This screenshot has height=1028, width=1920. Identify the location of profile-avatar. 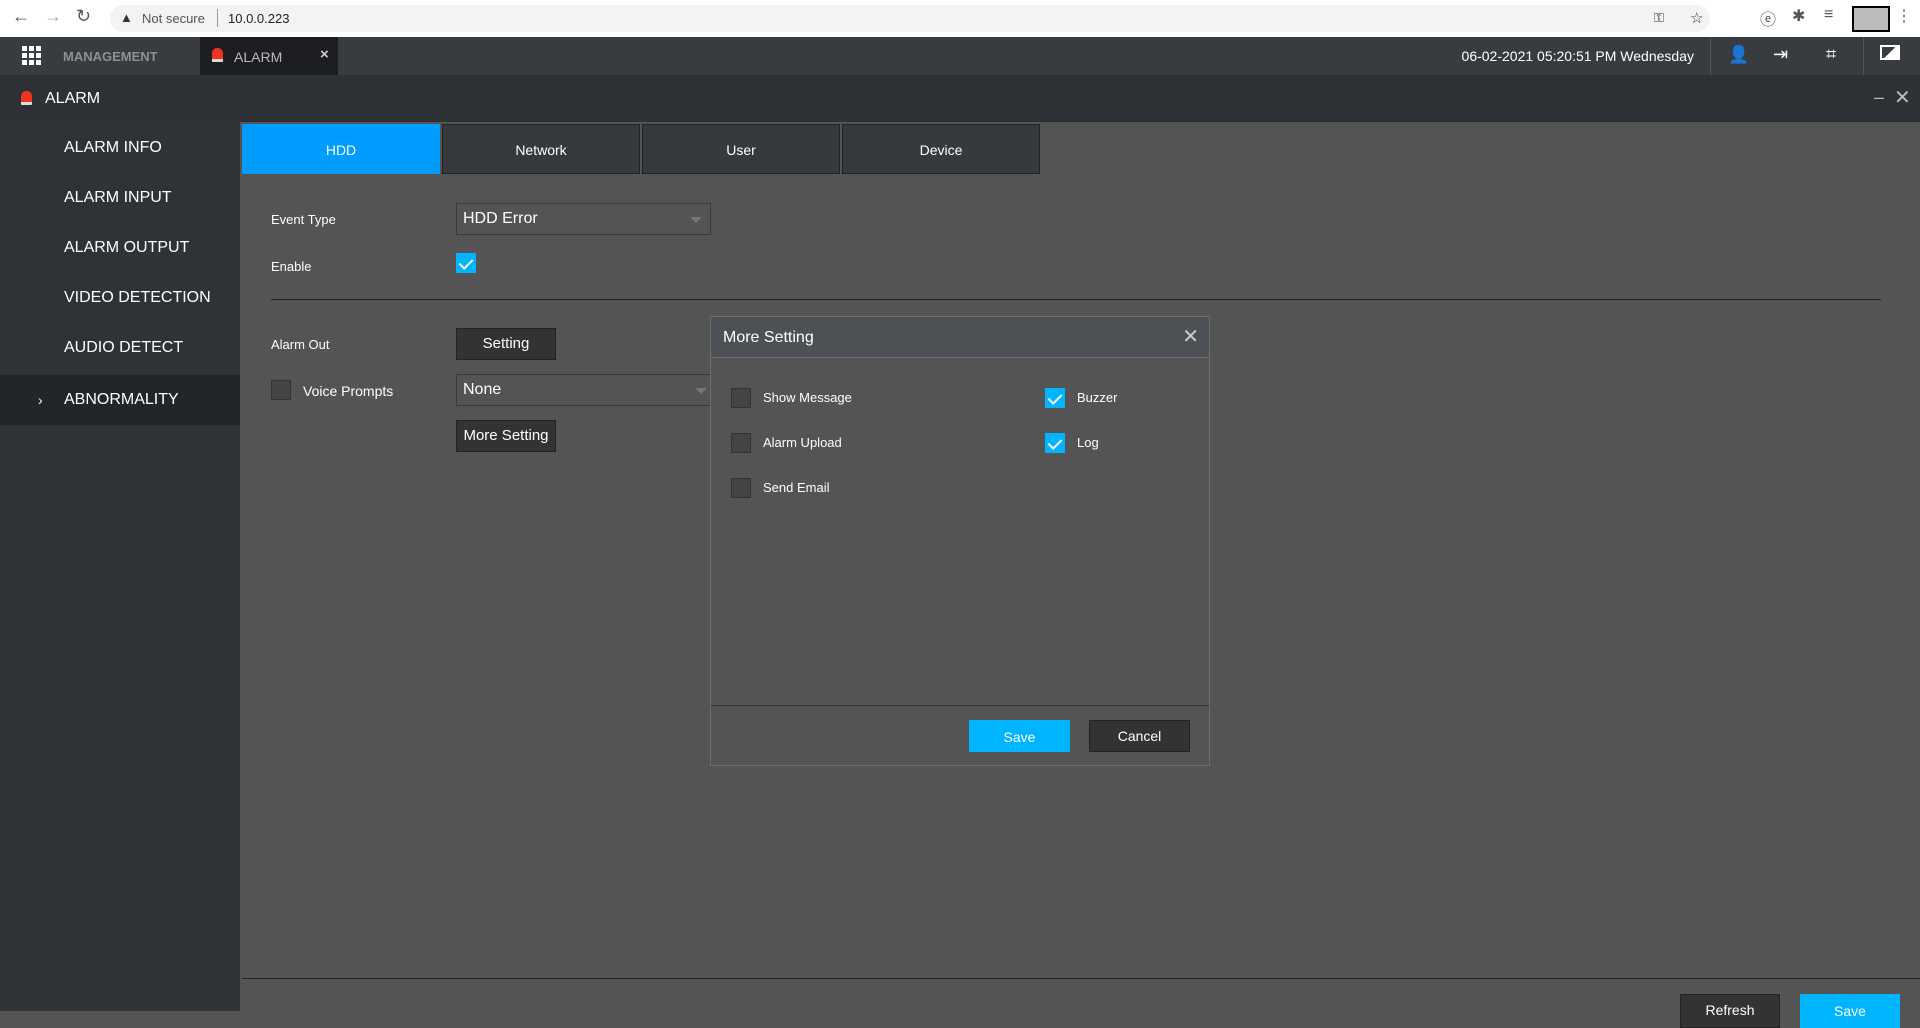
(1871, 19).